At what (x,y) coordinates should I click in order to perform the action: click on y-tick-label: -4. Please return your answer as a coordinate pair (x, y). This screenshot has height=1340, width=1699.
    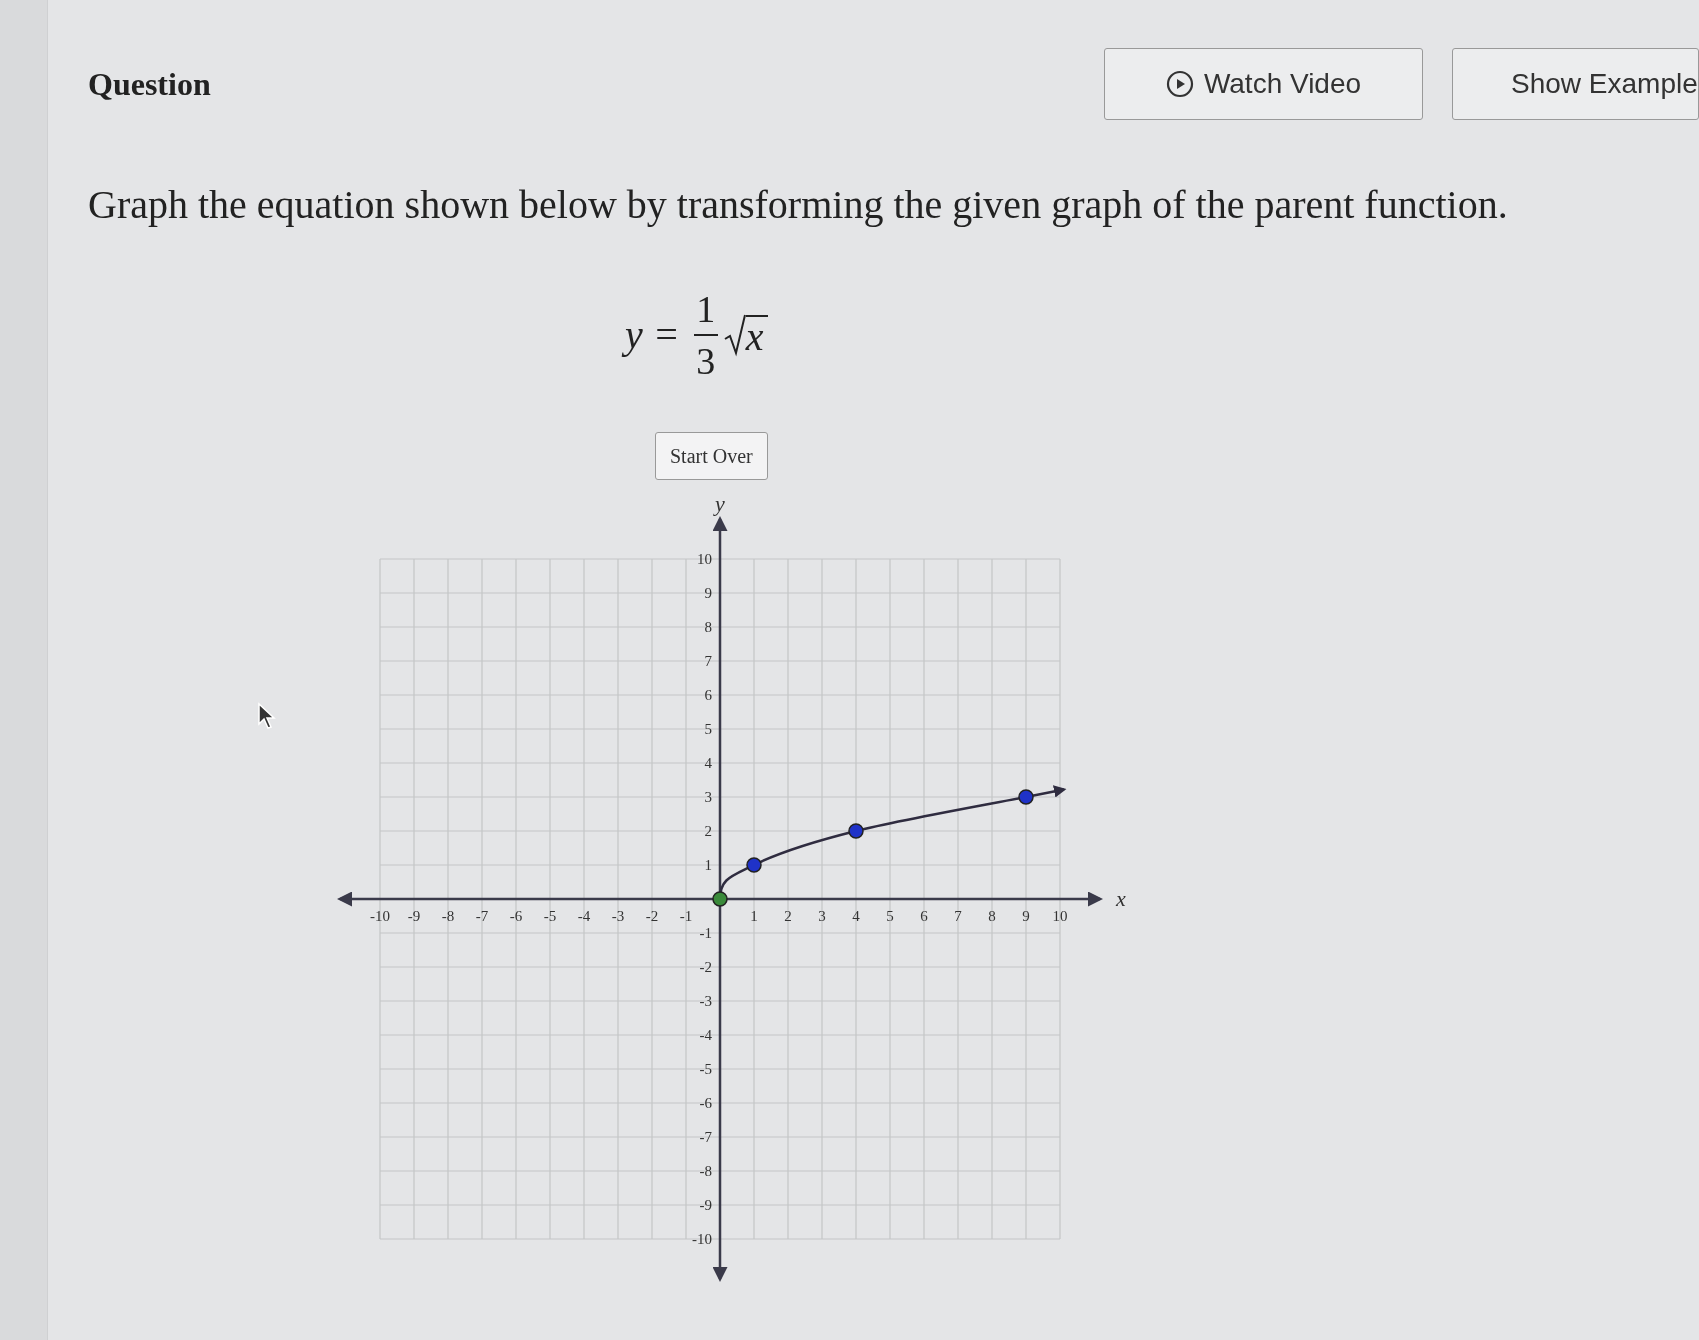
    Looking at the image, I should click on (705, 1035).